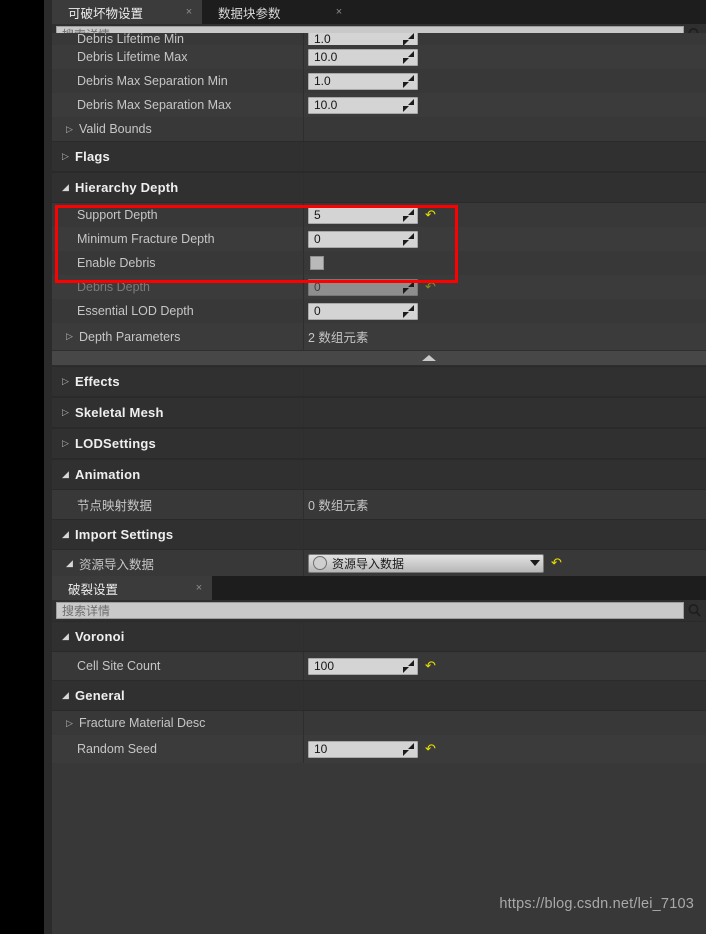 The width and height of the screenshot is (706, 934). I want to click on tab-fracture-settings: 破裂设置 ×, so click(132, 588).